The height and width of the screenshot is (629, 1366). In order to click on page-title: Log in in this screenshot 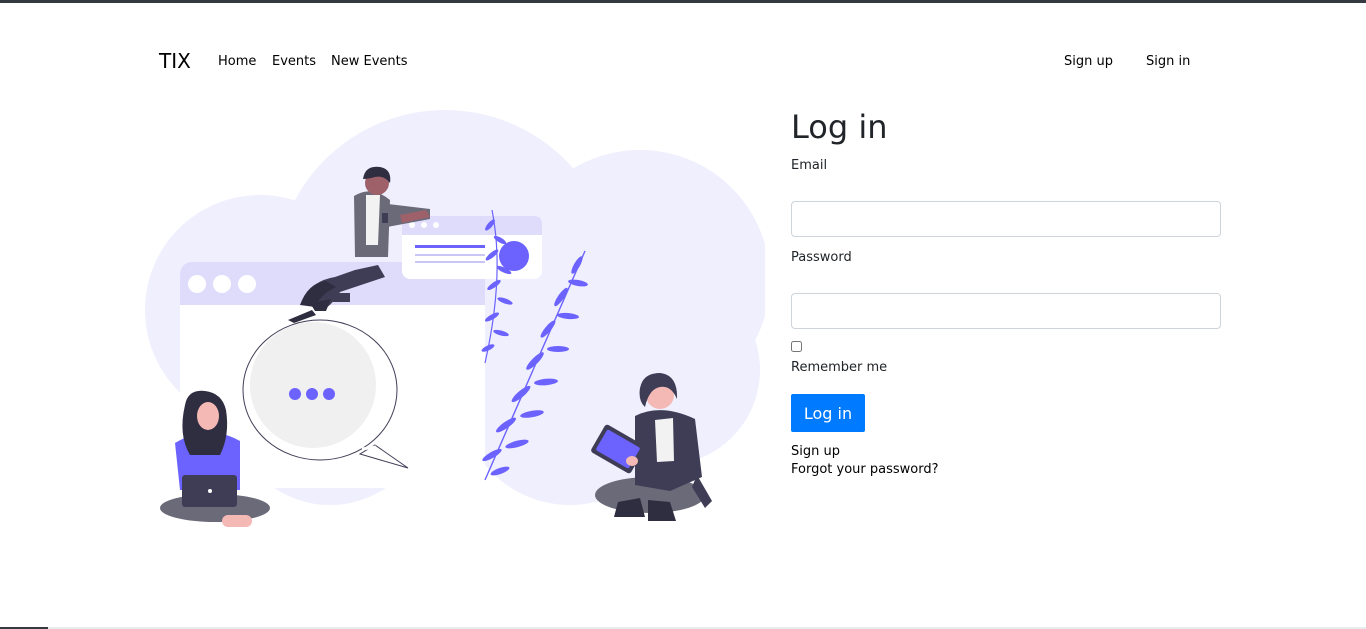, I will do `click(839, 127)`.